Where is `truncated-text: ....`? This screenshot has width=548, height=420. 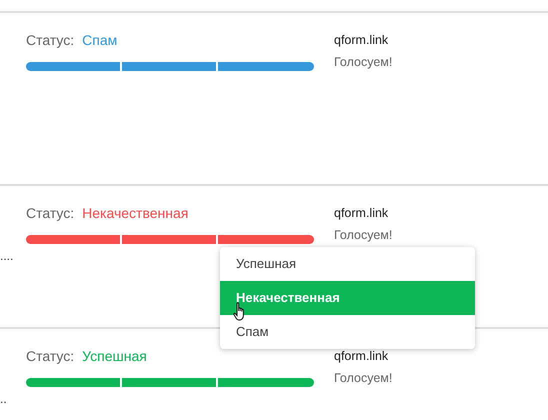
truncated-text: .... is located at coordinates (7, 256).